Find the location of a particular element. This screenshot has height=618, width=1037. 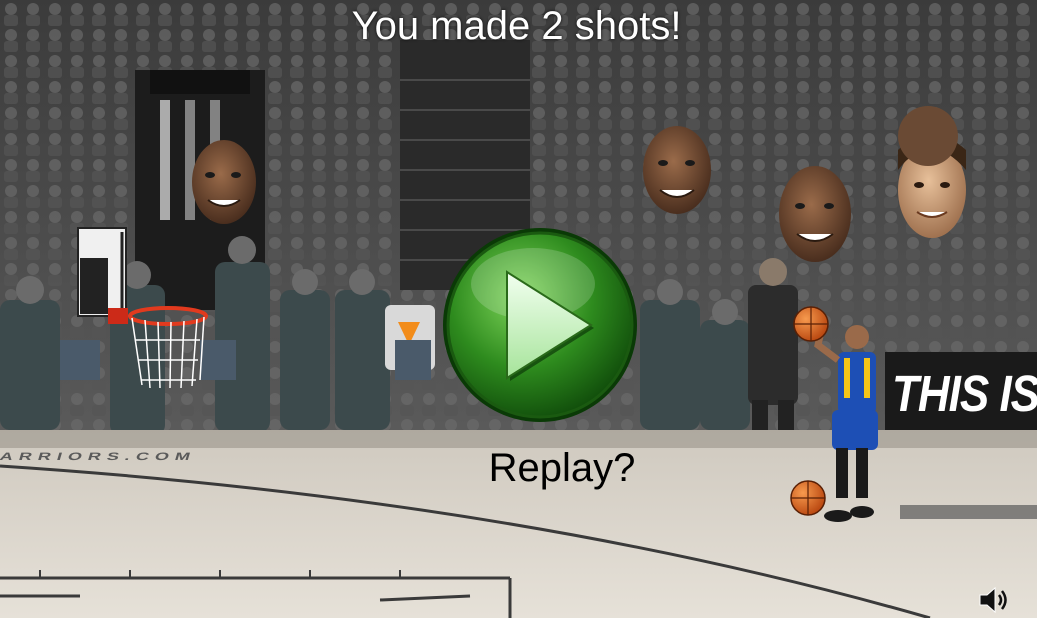

court-sponsor-text: ARRIORS.COM is located at coordinates (99, 456).